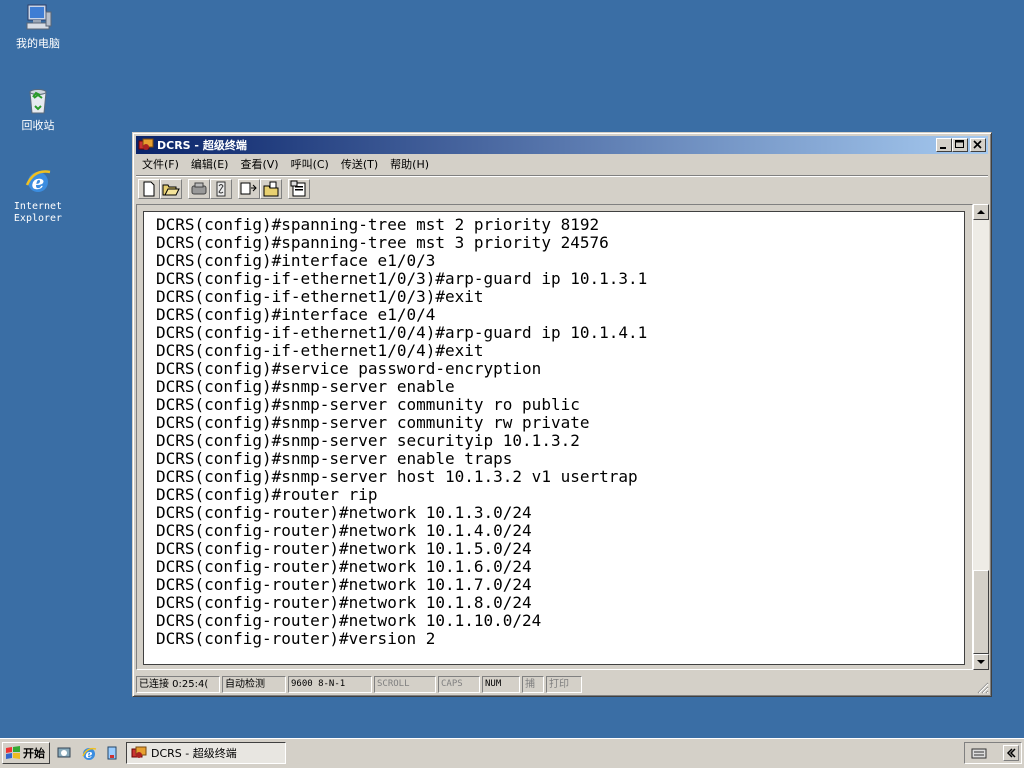 The height and width of the screenshot is (768, 1024). I want to click on open-button, so click(171, 188).